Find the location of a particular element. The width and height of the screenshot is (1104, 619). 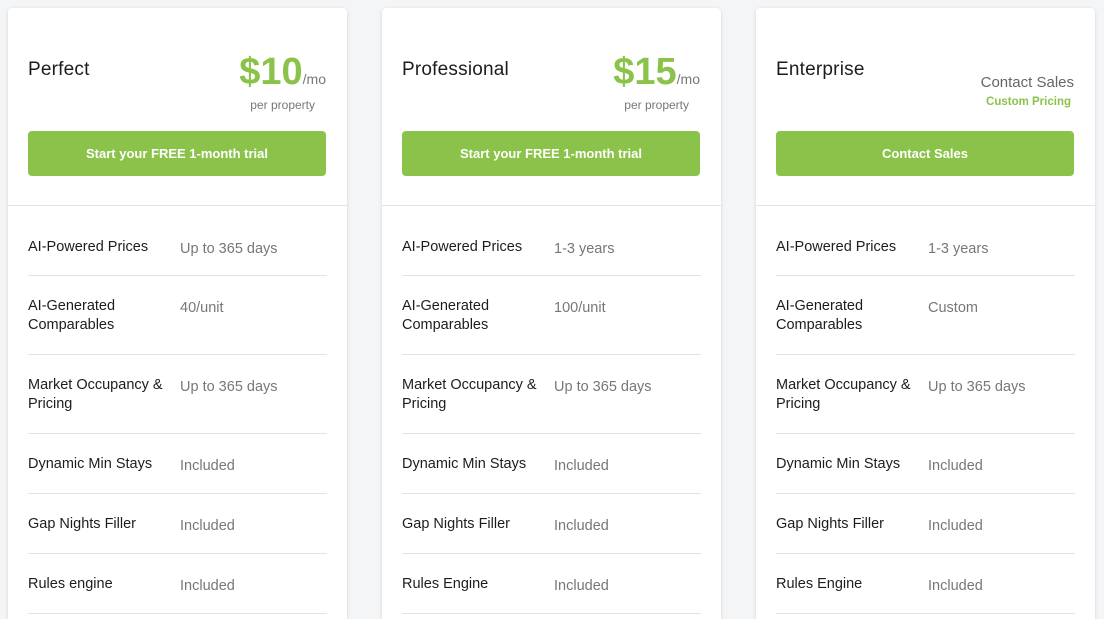

price-line: $10/mo is located at coordinates (282, 76).